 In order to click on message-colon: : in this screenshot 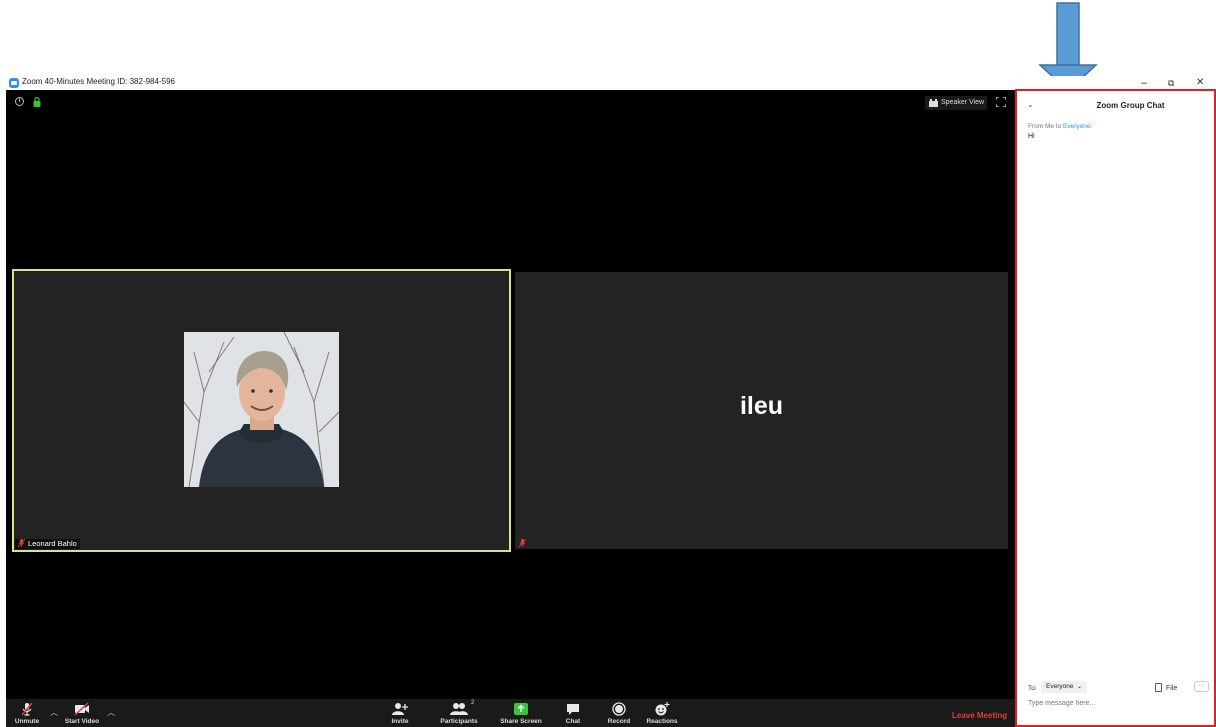, I will do `click(1091, 126)`.